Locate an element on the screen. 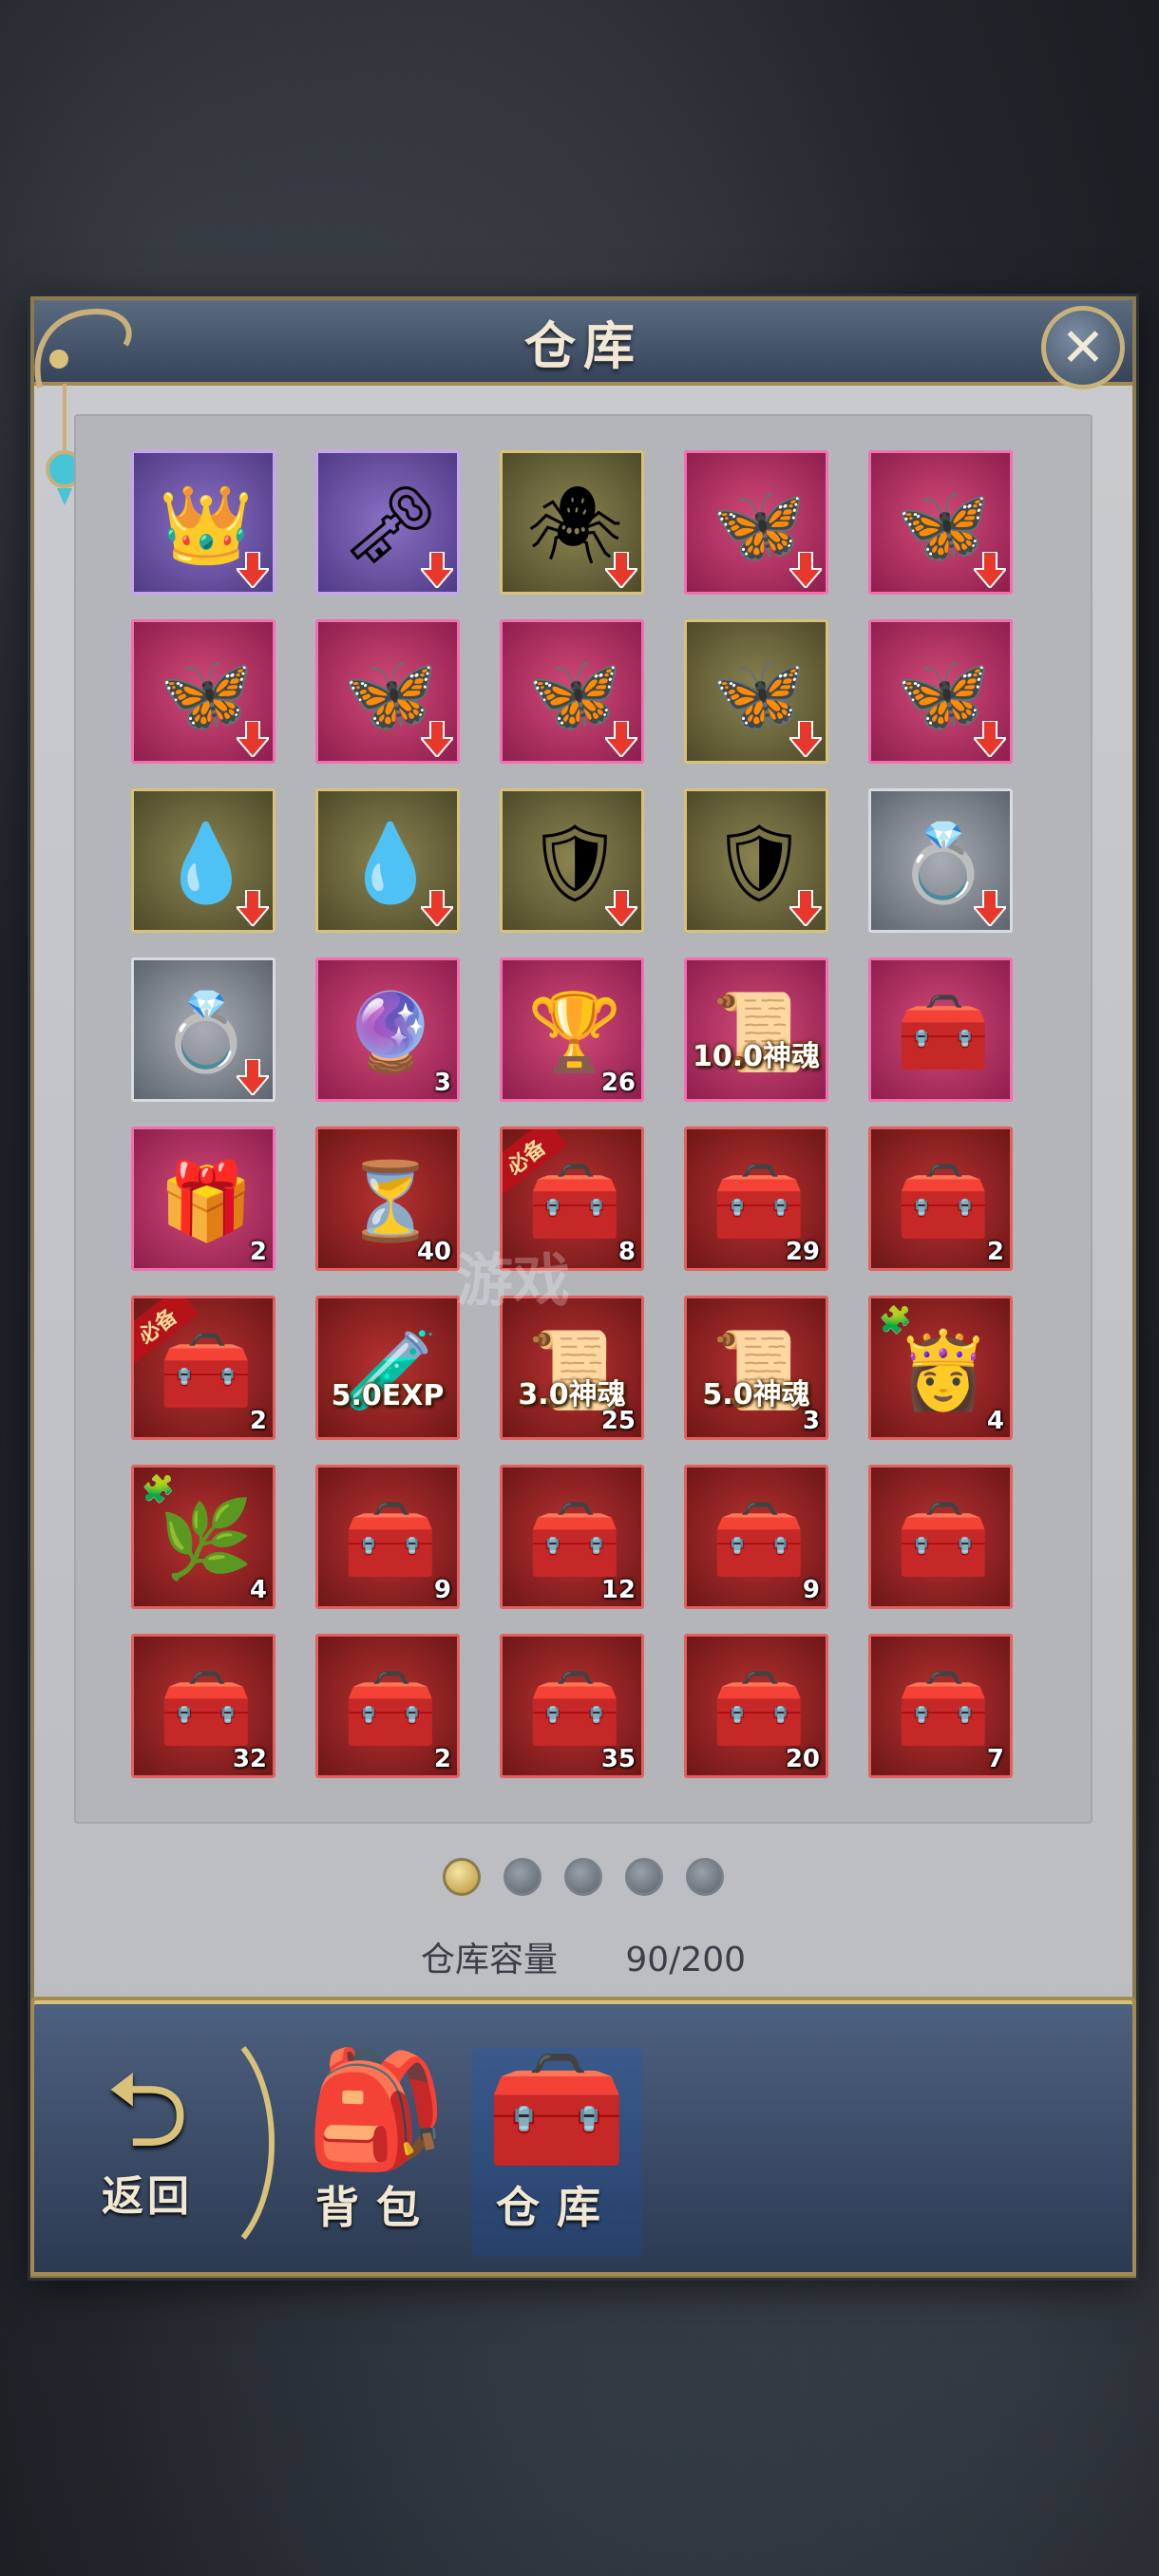  tab-warehouse: 🧰 仓库 is located at coordinates (556, 2152).